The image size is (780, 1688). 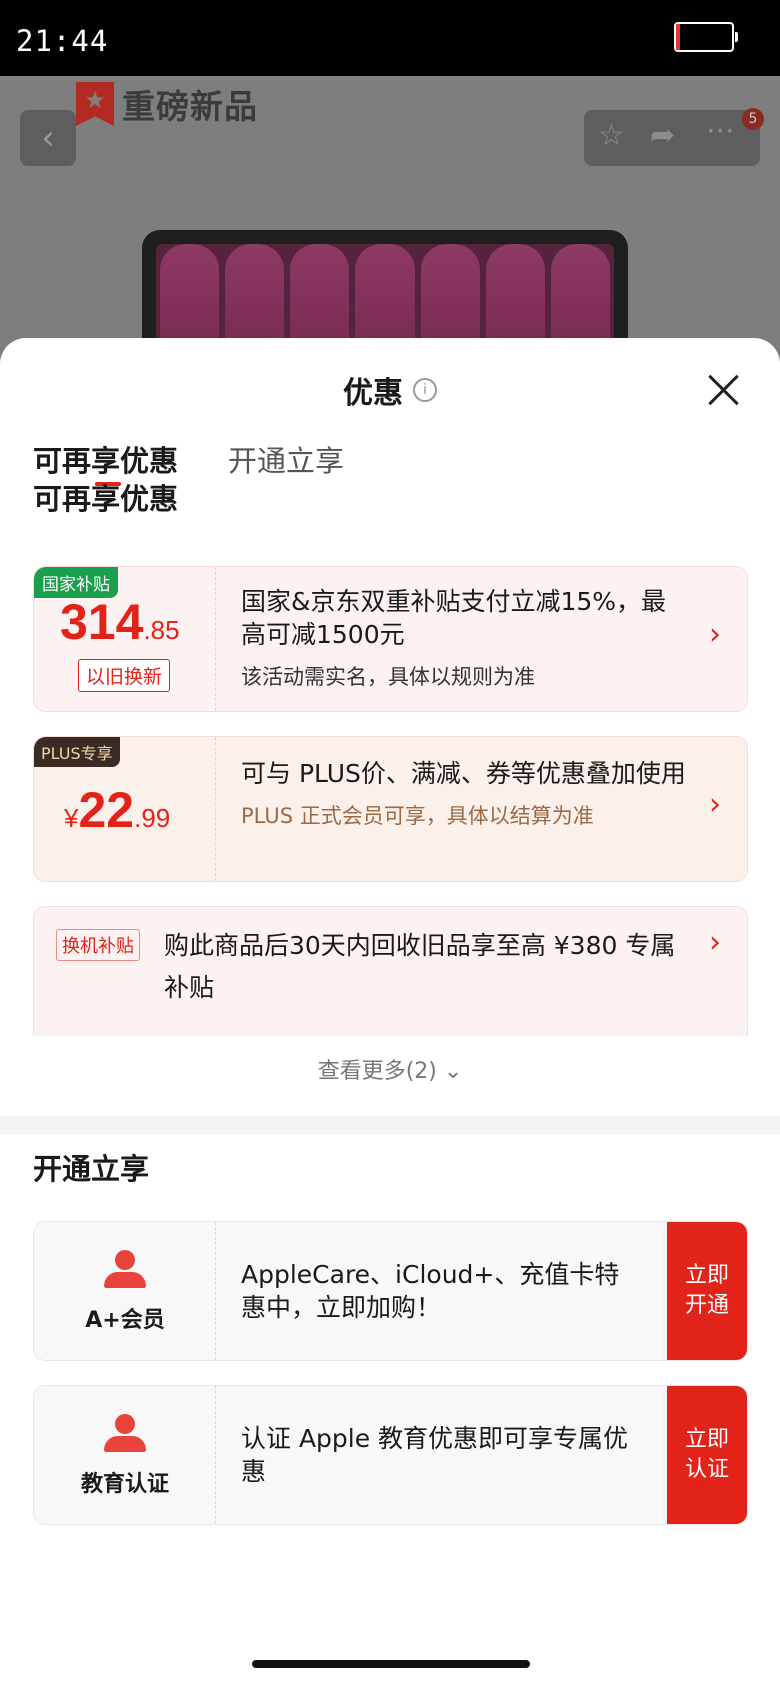 I want to click on trade-in-tag: 以旧换新, so click(x=124, y=675).